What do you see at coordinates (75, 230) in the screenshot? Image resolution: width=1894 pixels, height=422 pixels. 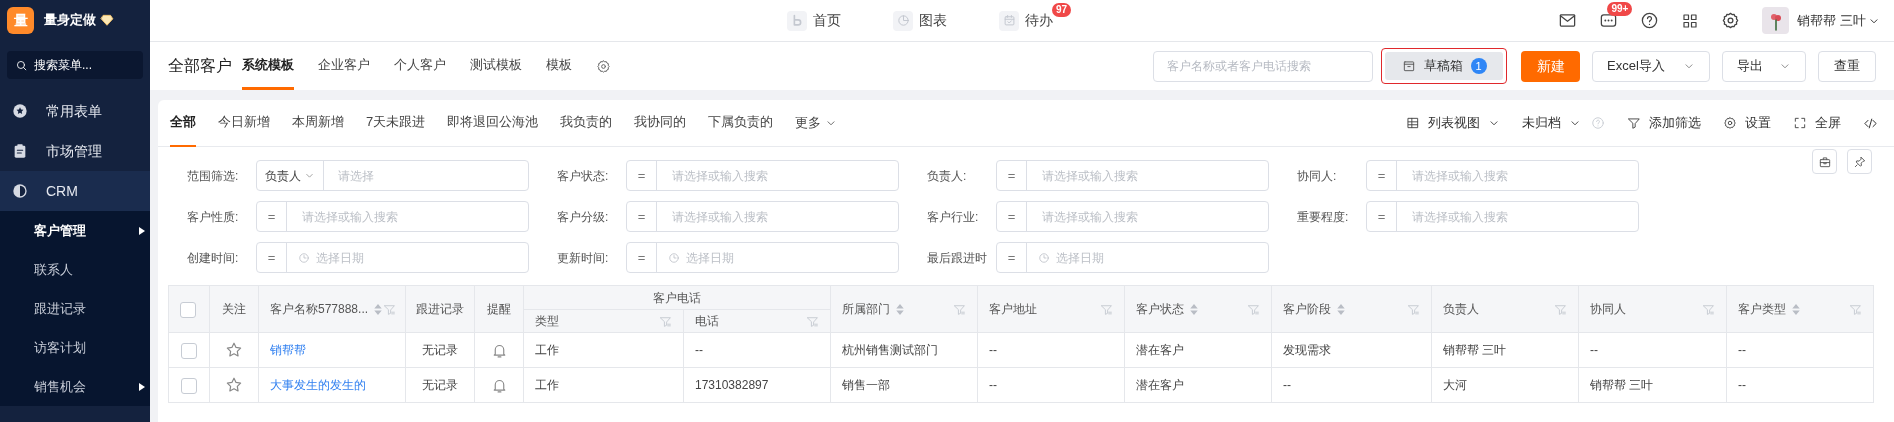 I see `submenu-item: 客户管理` at bounding box center [75, 230].